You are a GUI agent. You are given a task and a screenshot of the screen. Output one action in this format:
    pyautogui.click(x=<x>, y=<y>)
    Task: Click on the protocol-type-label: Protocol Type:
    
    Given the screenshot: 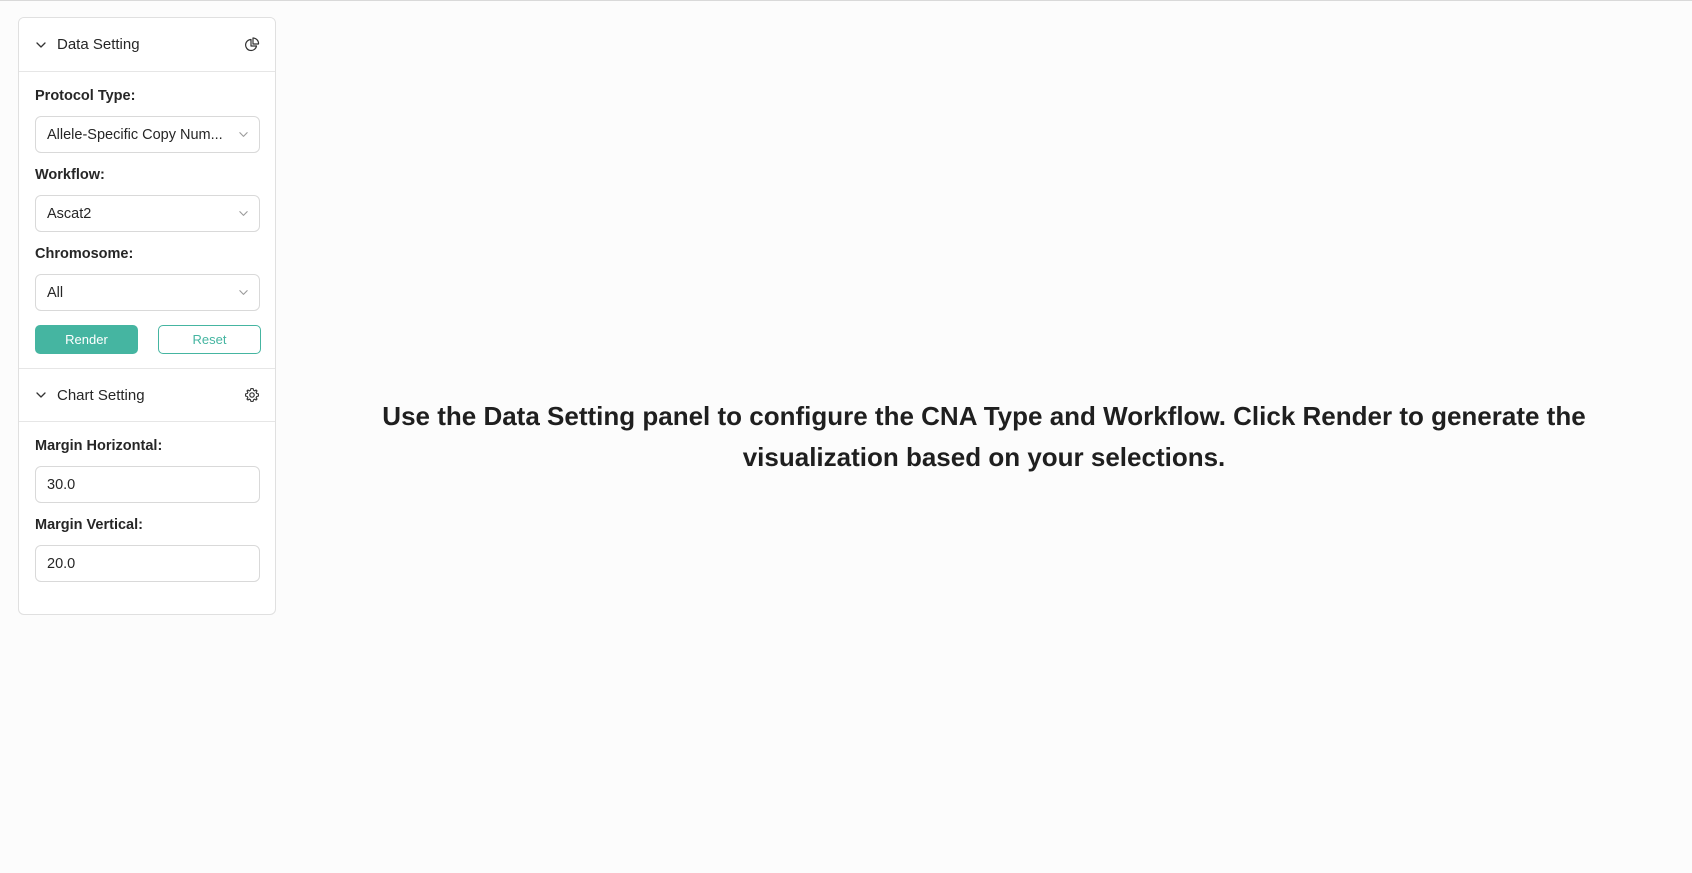 What is the action you would take?
    pyautogui.click(x=85, y=96)
    